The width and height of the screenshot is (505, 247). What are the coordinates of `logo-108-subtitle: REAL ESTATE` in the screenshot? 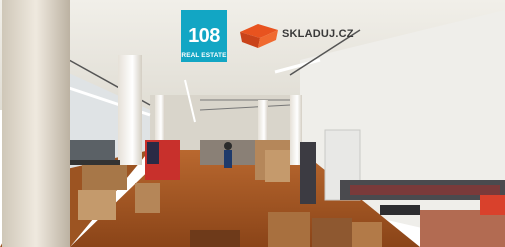 It's located at (204, 55).